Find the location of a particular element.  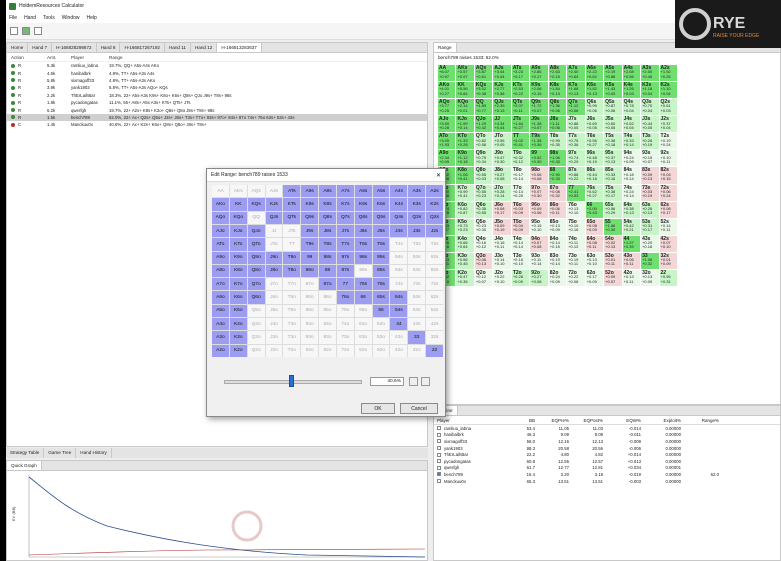

range-cell: KJo +1.99 +0.14 is located at coordinates (465, 124).